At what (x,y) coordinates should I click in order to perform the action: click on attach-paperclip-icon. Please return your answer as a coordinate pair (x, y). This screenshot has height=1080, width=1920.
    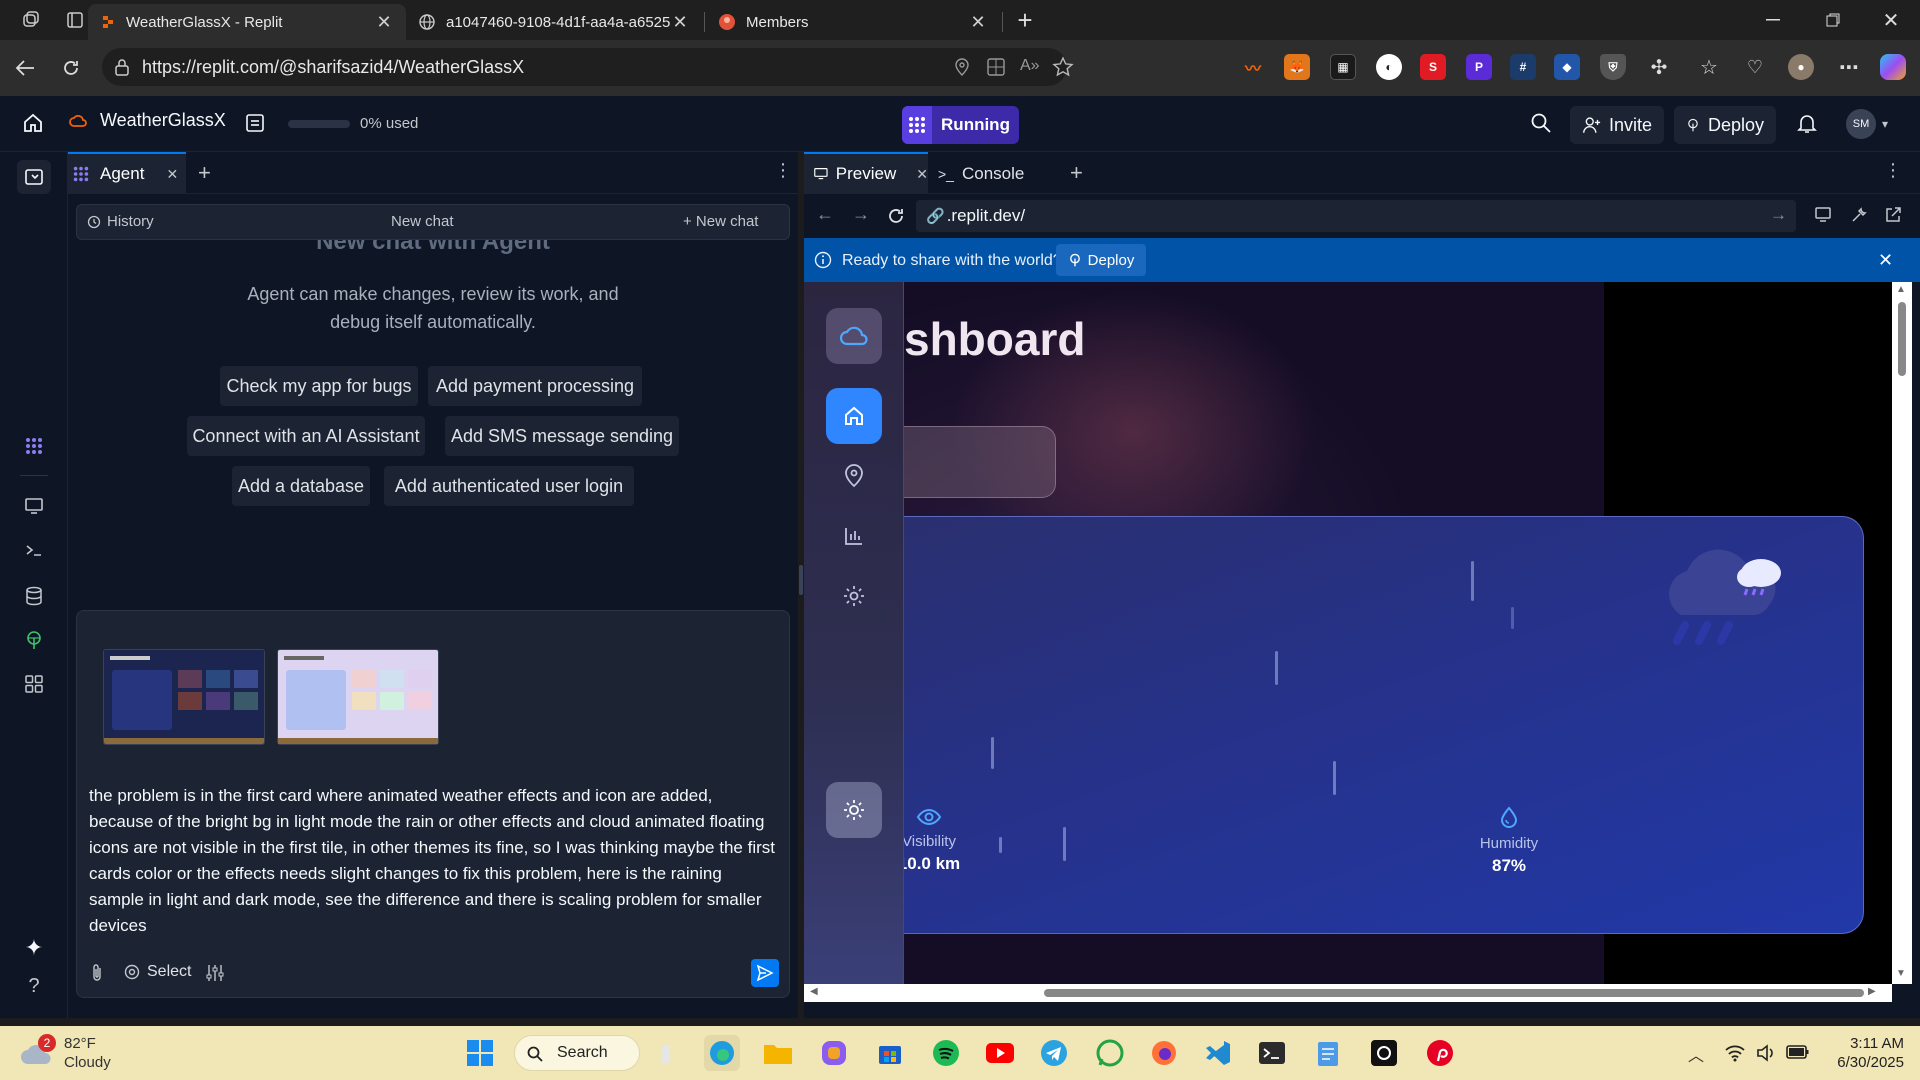
    Looking at the image, I should click on (97, 973).